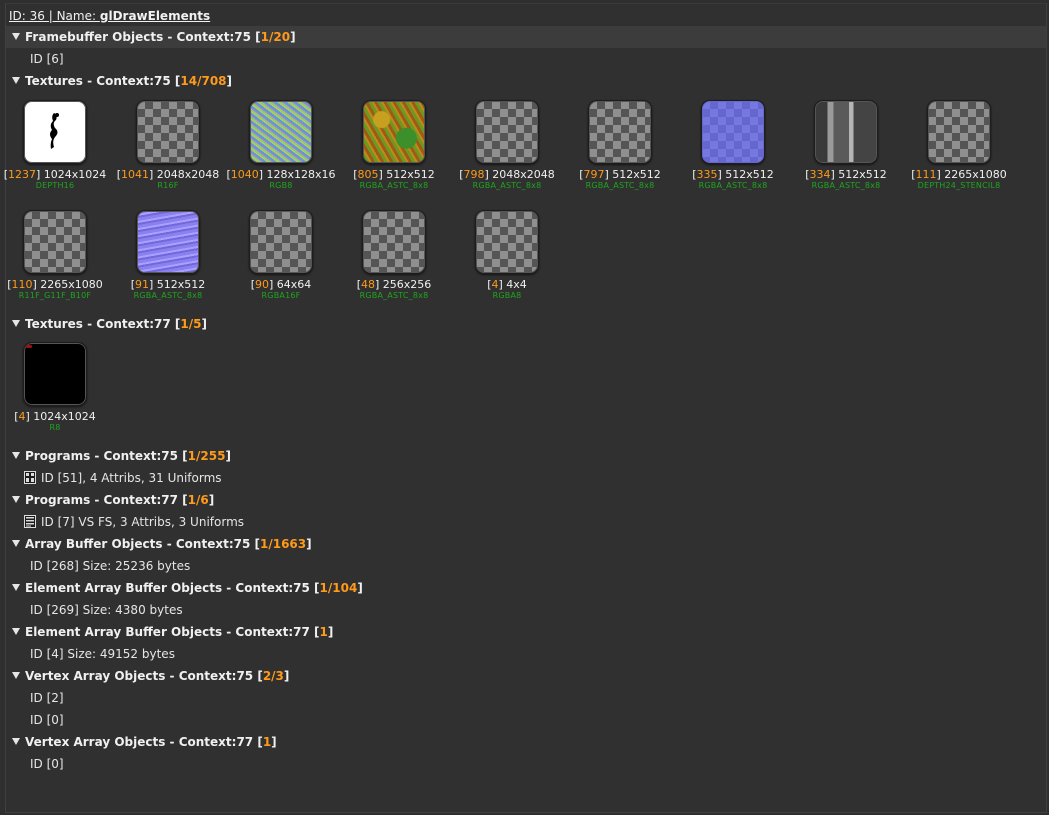 The width and height of the screenshot is (1049, 815). What do you see at coordinates (283, 544) in the screenshot?
I see `section-count: 1/1663` at bounding box center [283, 544].